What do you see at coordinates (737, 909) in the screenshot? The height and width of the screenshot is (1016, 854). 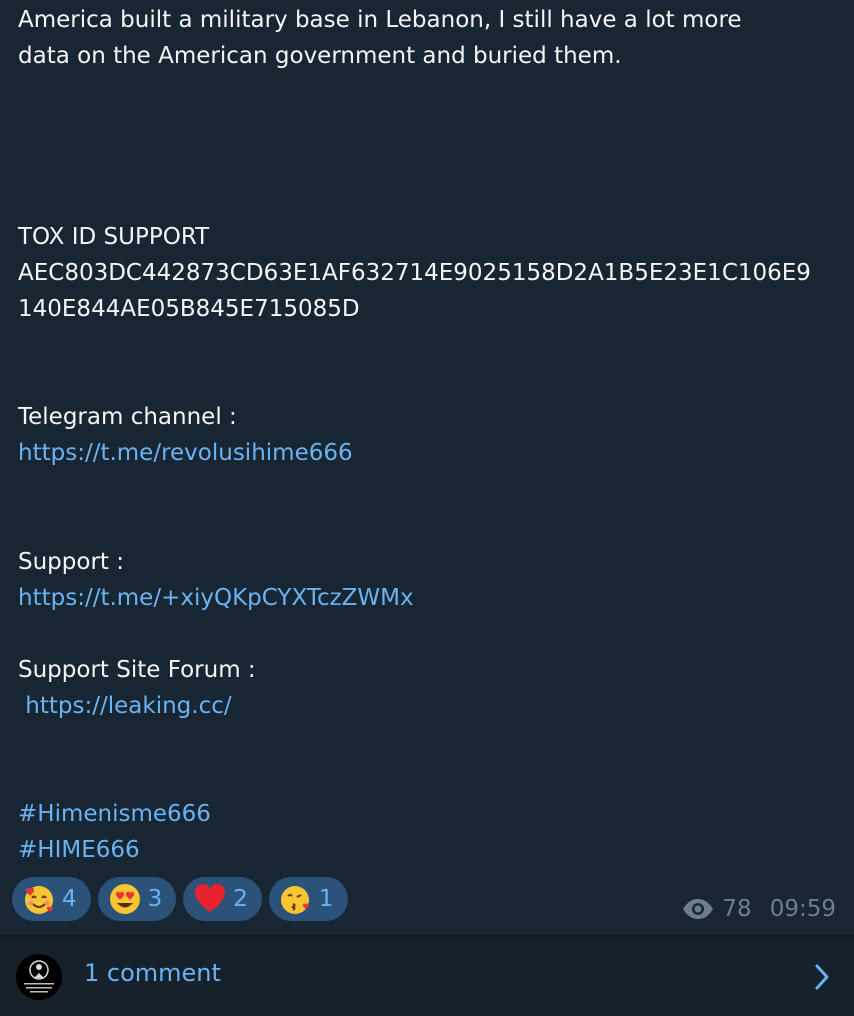 I see `view-count: 78` at bounding box center [737, 909].